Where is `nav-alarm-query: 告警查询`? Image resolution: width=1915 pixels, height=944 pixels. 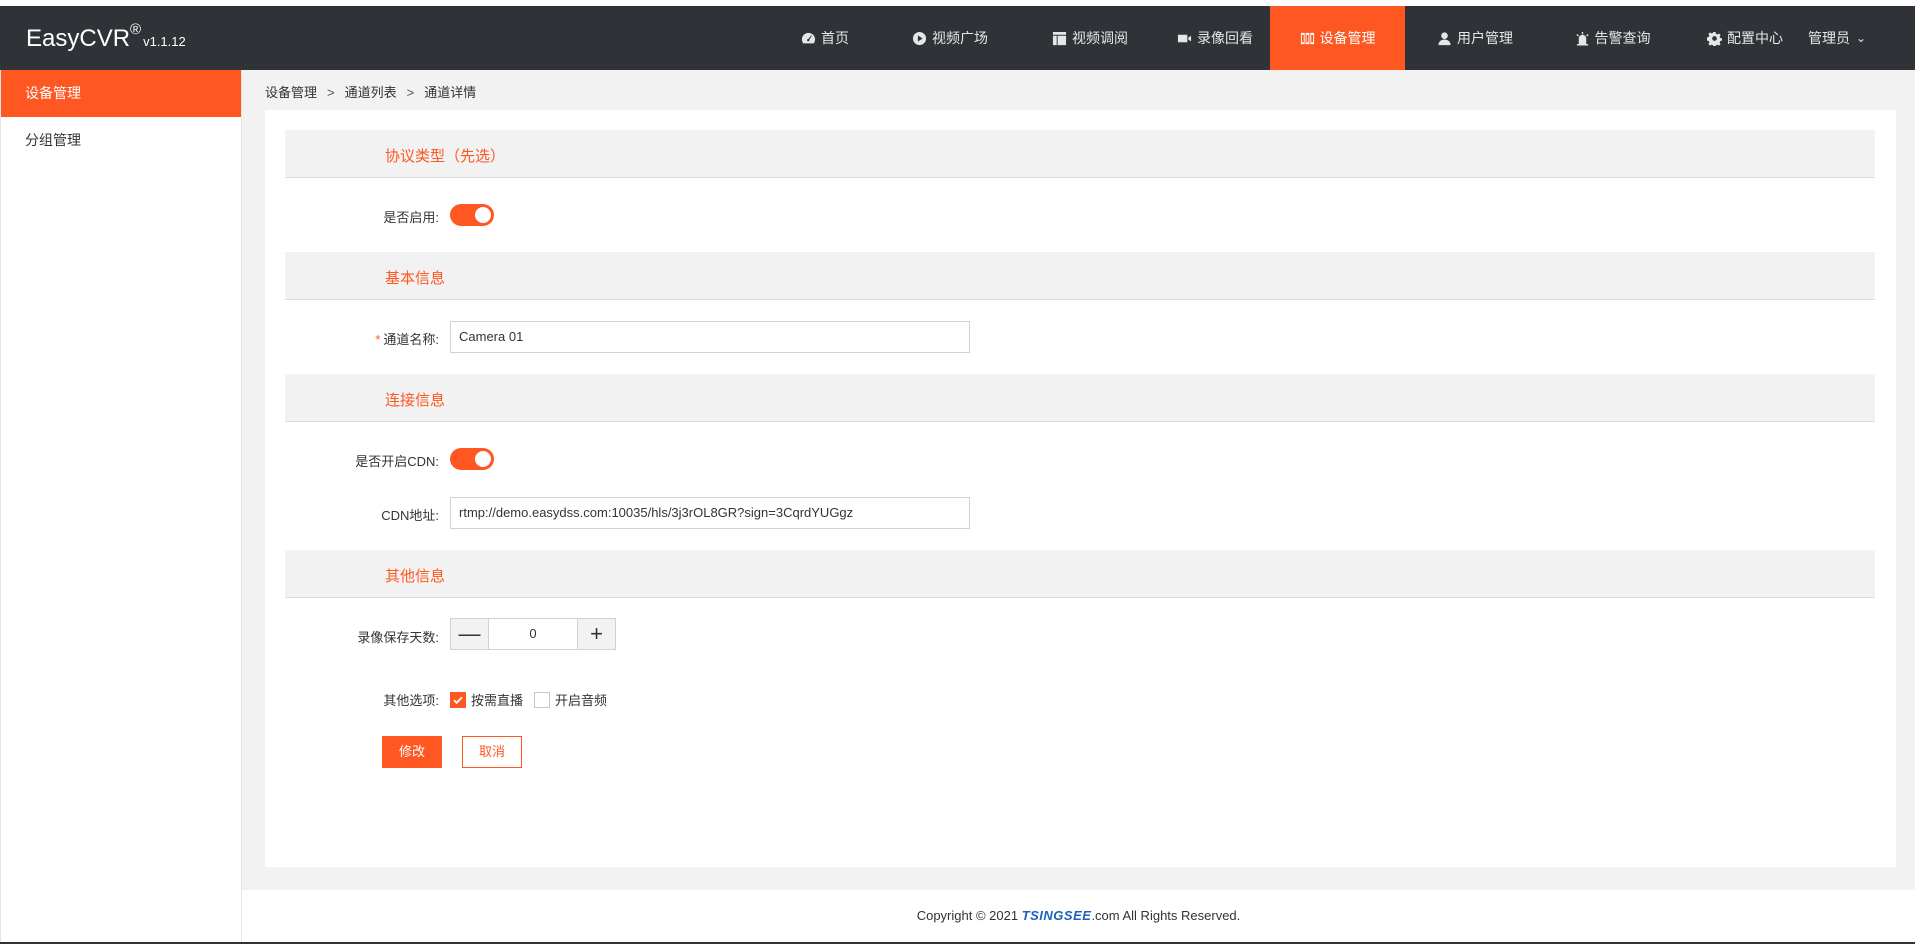
nav-alarm-query: 告警查询 is located at coordinates (1612, 38).